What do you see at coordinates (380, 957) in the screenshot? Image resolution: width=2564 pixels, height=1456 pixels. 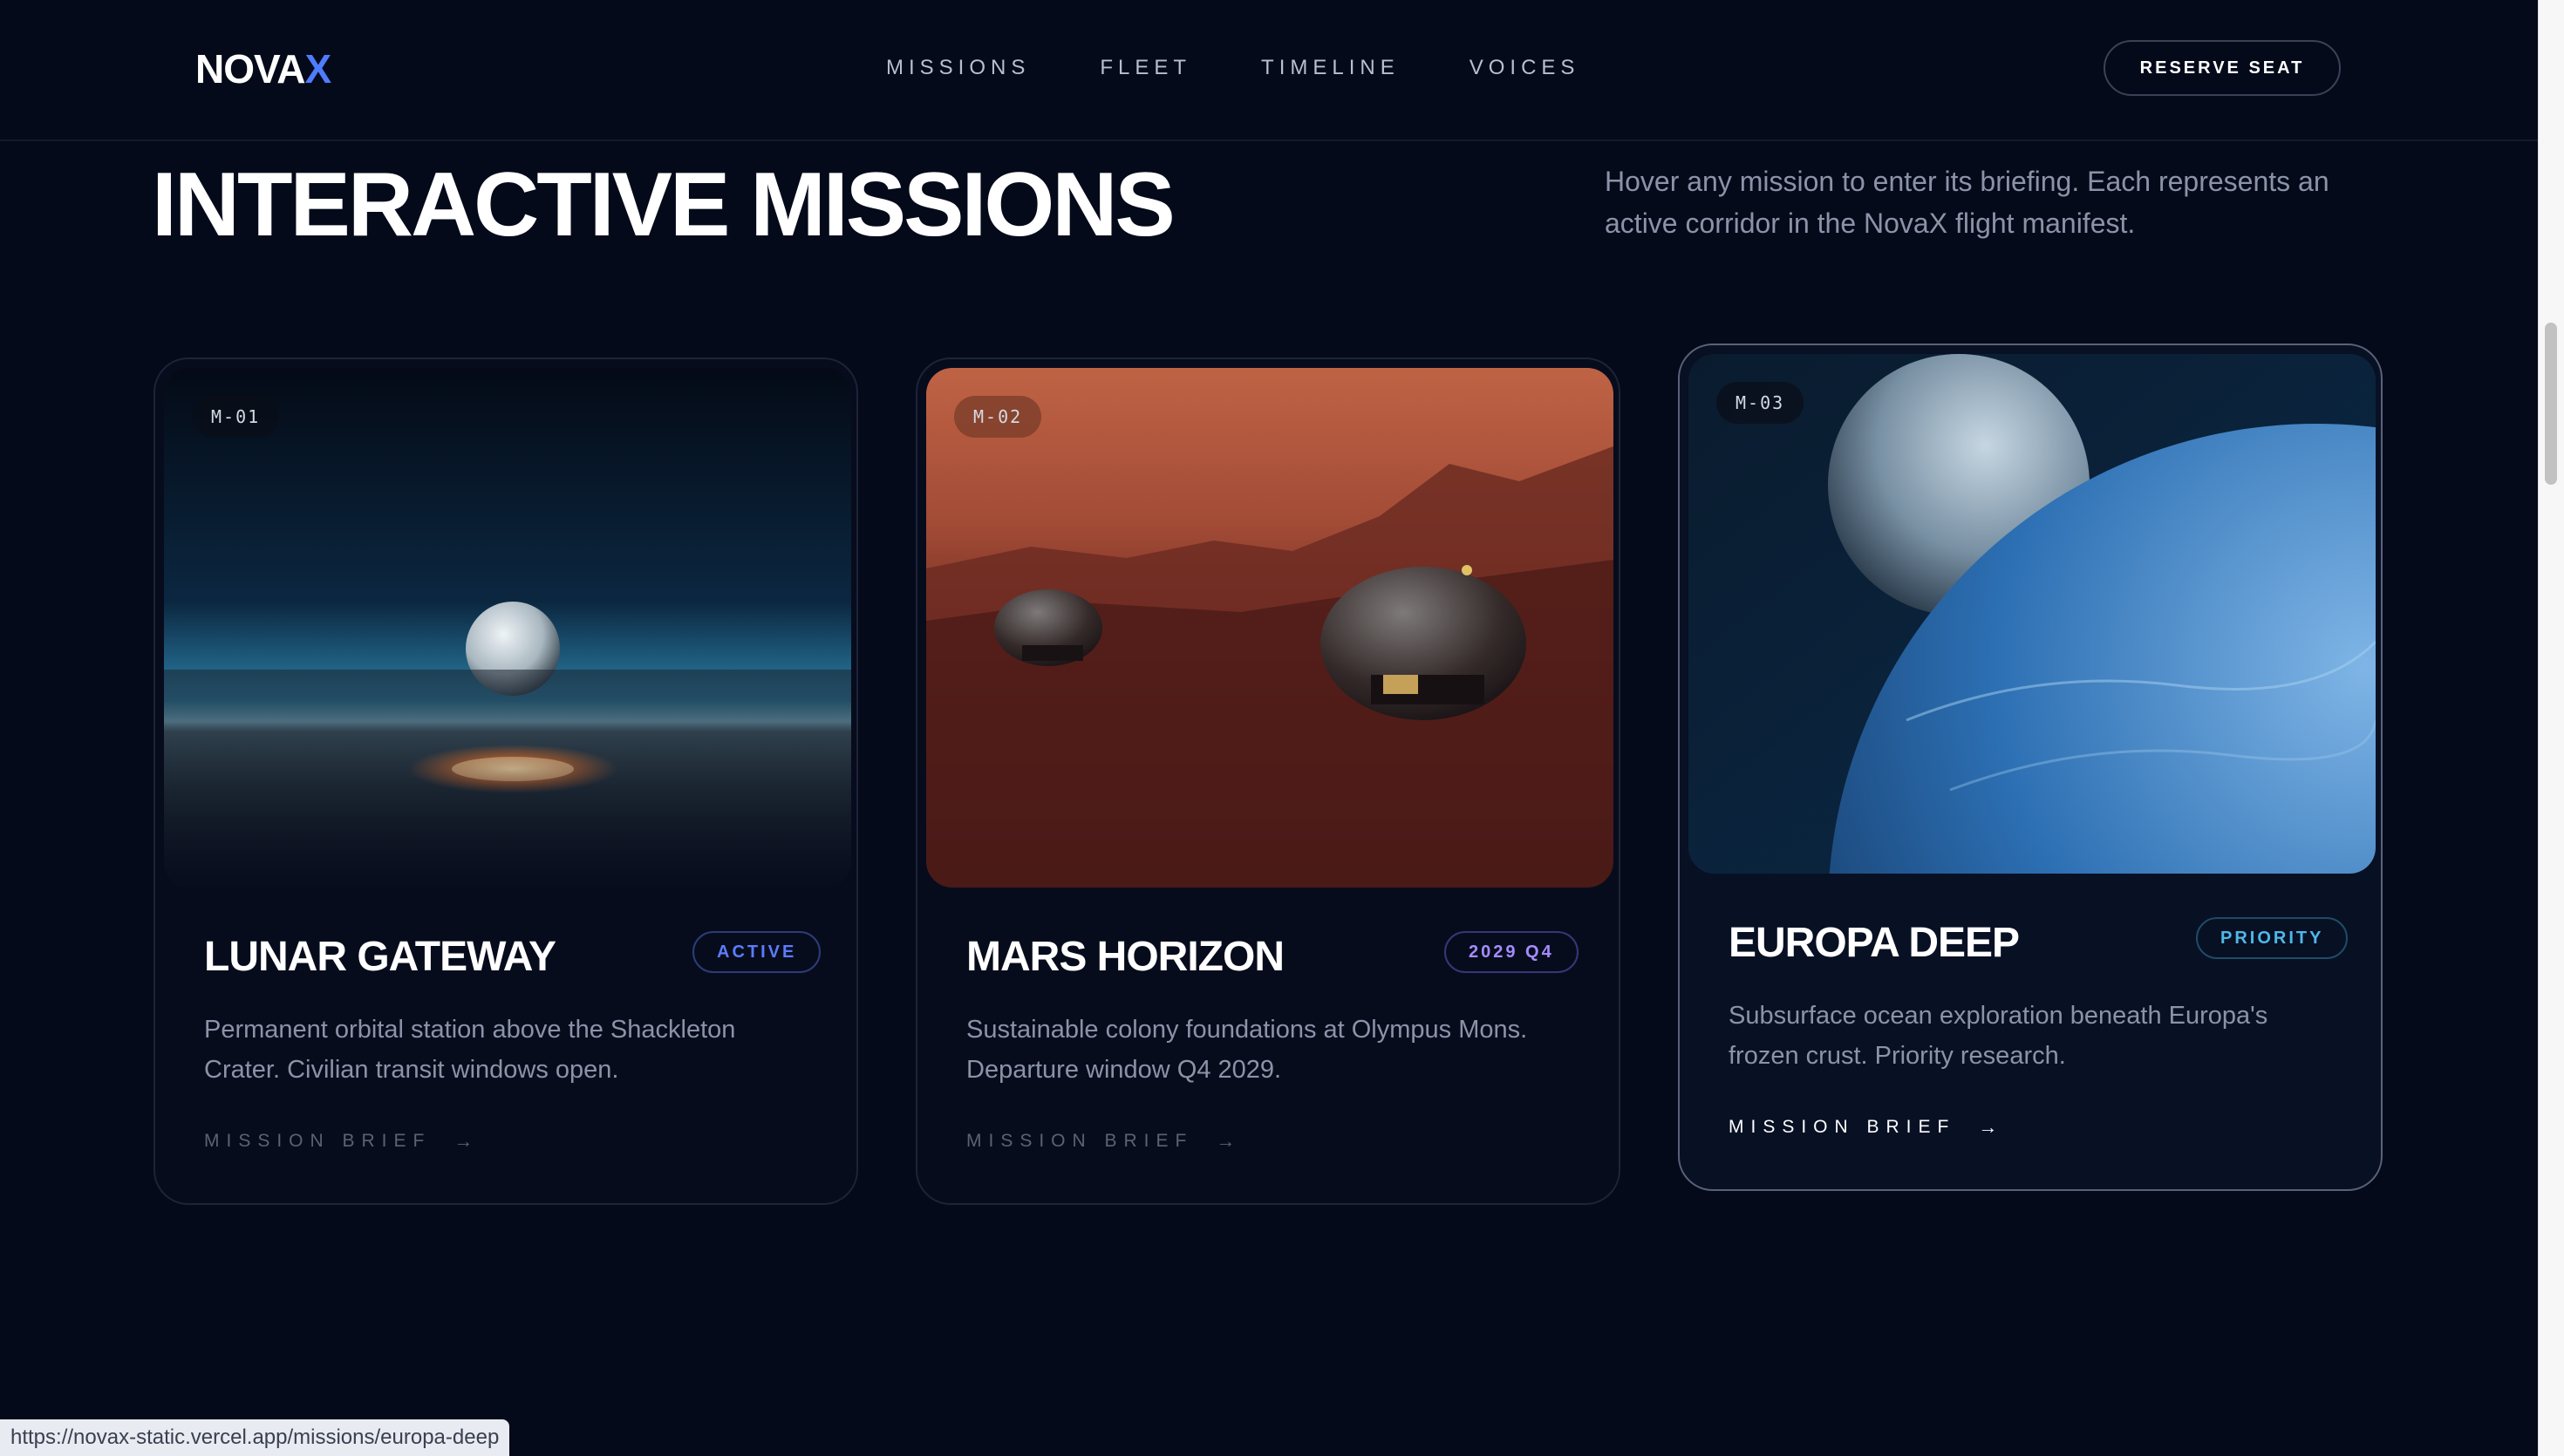 I see `mission-title: LUNAR GATEWAY` at bounding box center [380, 957].